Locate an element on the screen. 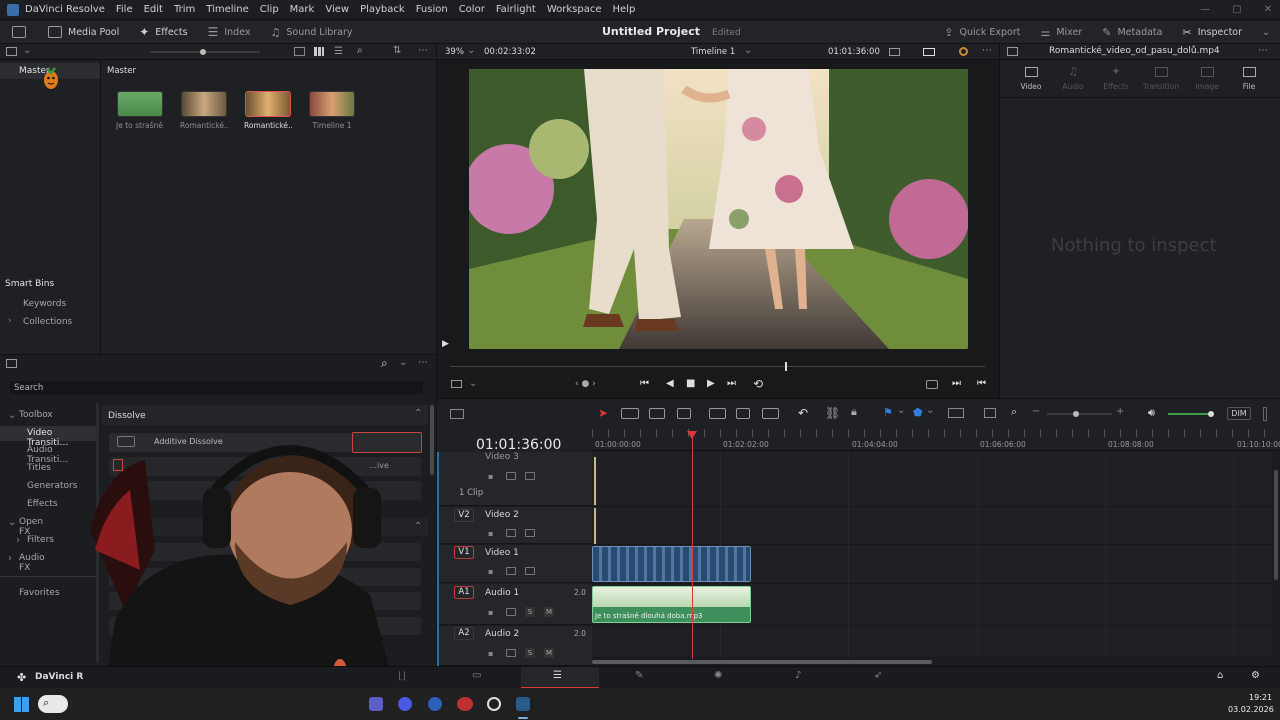  track-lane-v2 is located at coordinates (932, 526).